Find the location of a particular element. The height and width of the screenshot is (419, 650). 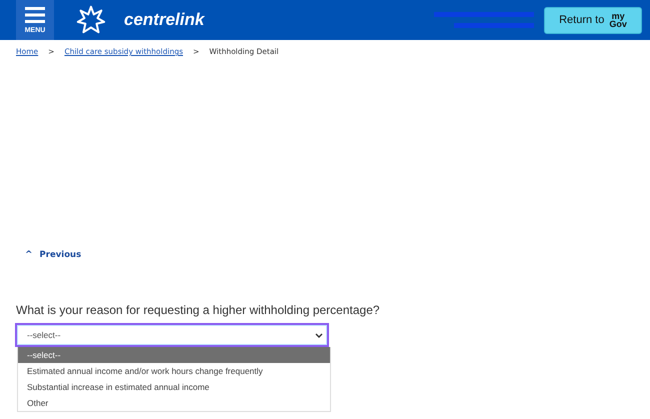

dropdown-option: Estimated annual income and/or work hours change frequently is located at coordinates (174, 371).